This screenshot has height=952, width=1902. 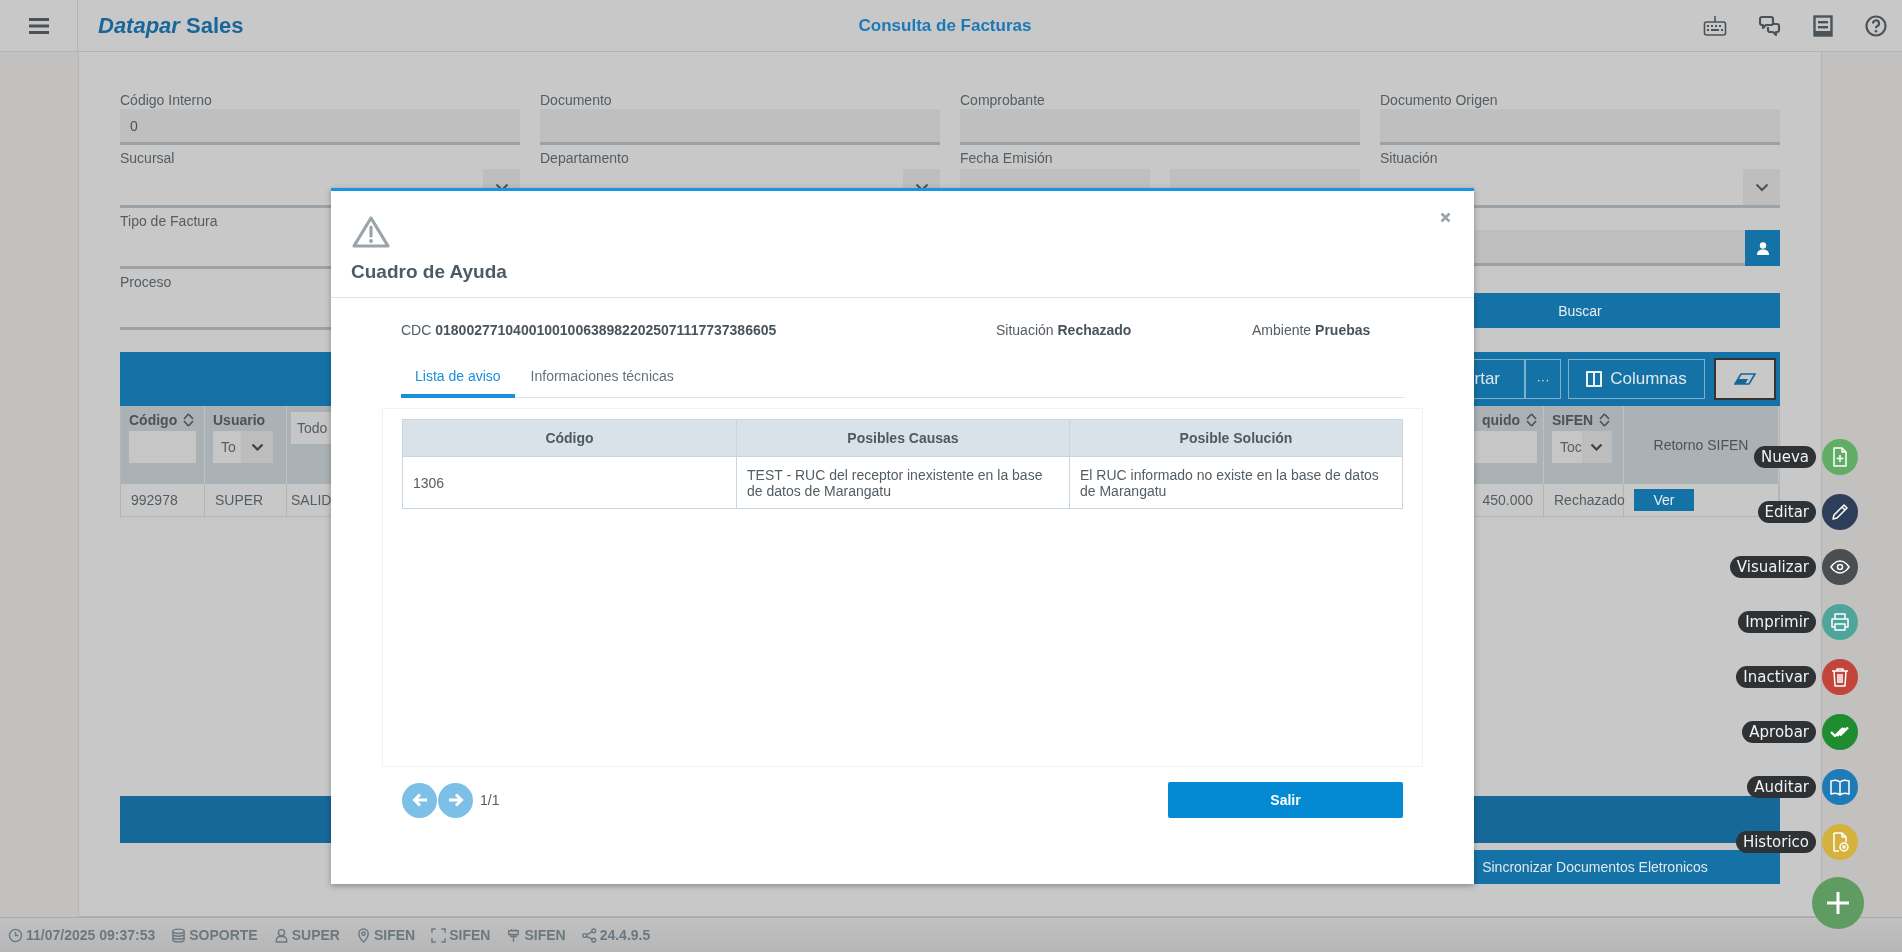 What do you see at coordinates (1779, 732) in the screenshot?
I see `action-label: Aprobar` at bounding box center [1779, 732].